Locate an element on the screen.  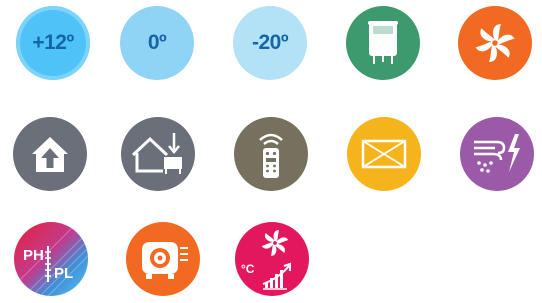
remote-control-glyph is located at coordinates (271, 155).